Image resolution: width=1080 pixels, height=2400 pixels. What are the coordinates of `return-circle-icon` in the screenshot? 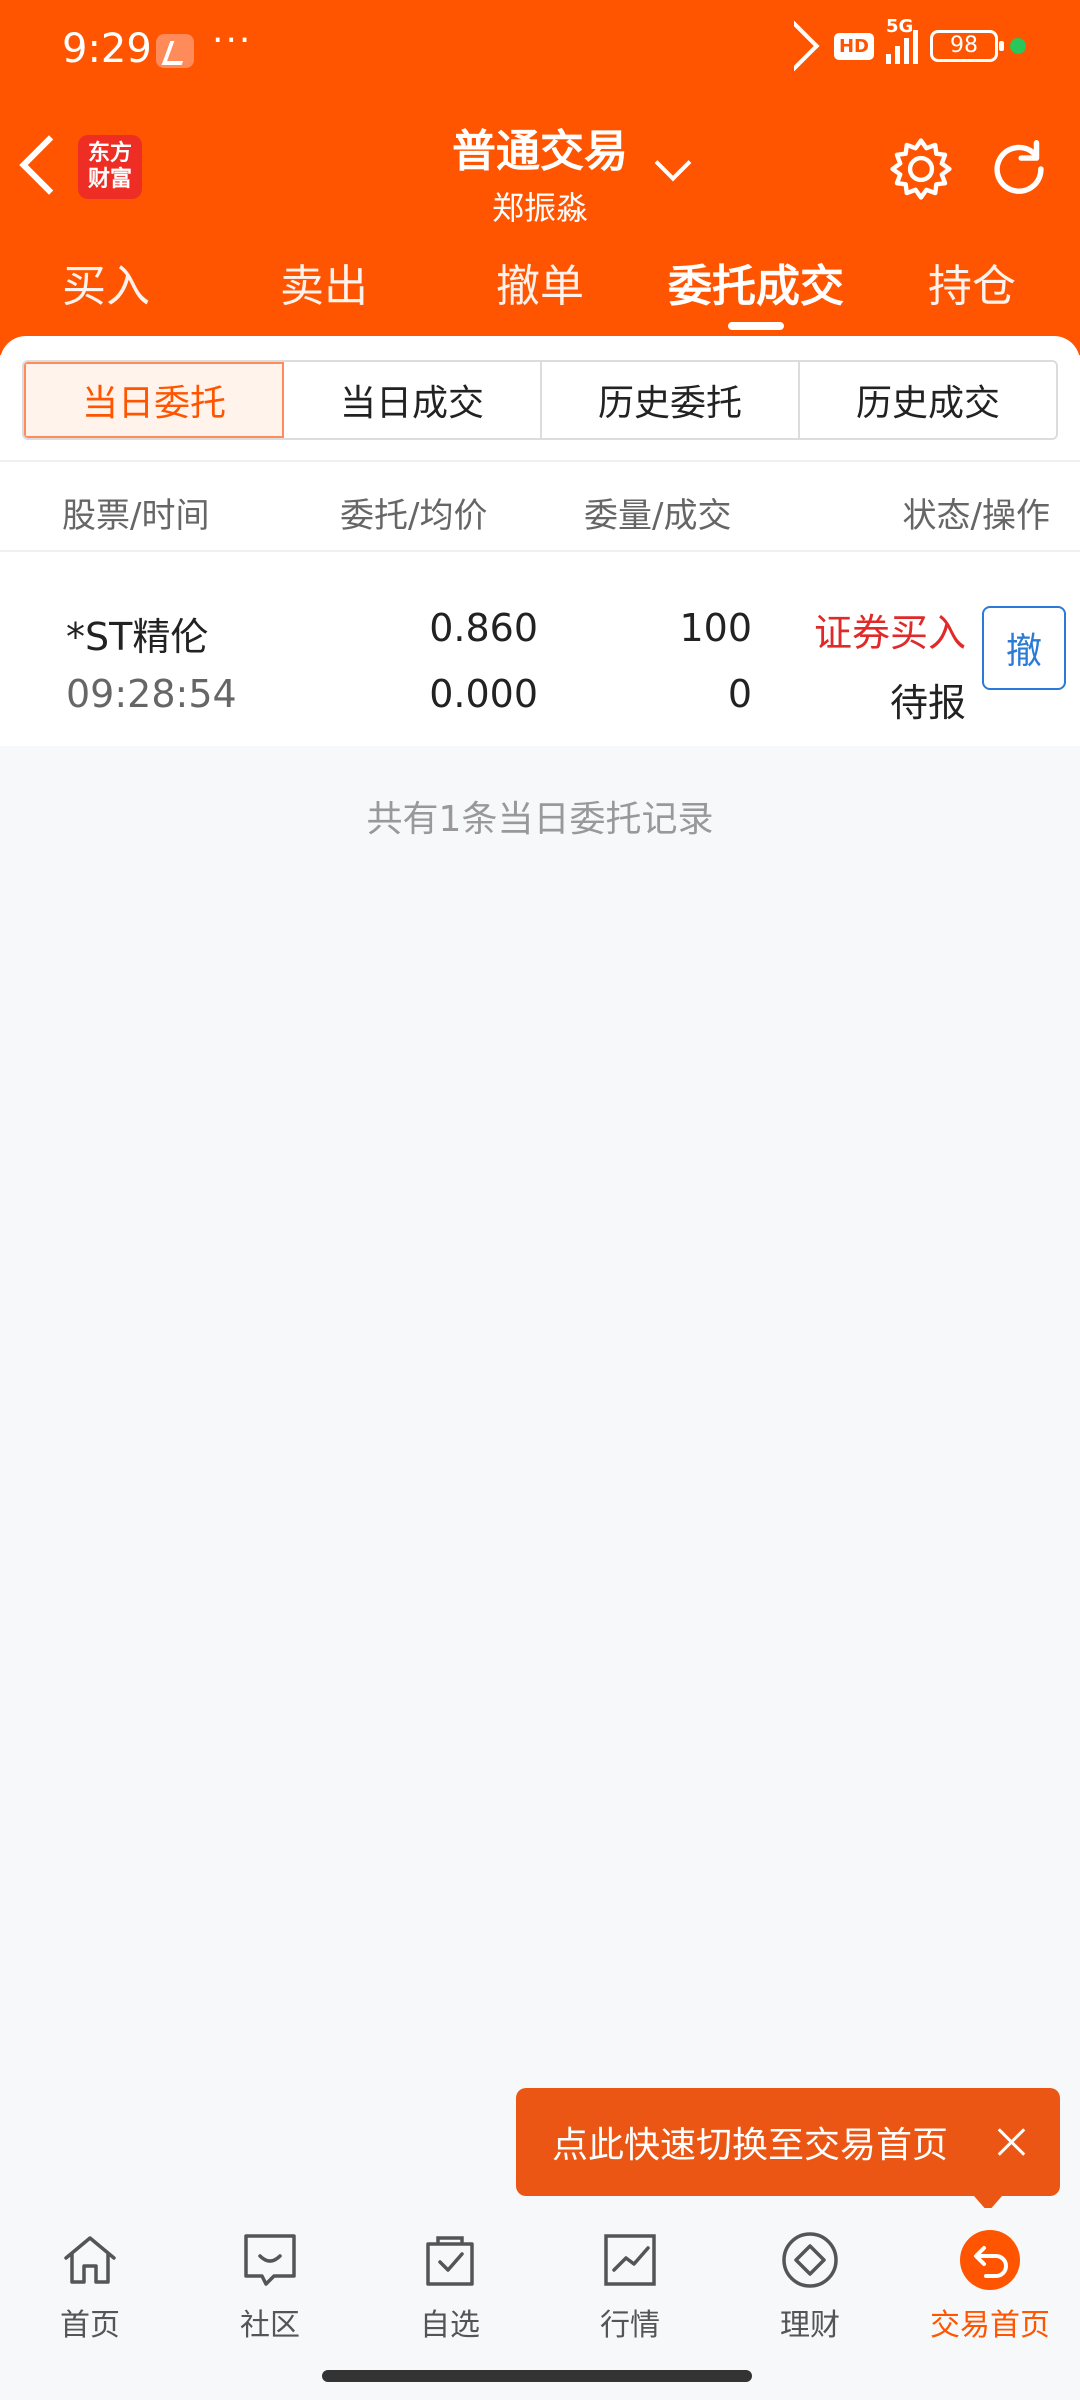 It's located at (990, 2260).